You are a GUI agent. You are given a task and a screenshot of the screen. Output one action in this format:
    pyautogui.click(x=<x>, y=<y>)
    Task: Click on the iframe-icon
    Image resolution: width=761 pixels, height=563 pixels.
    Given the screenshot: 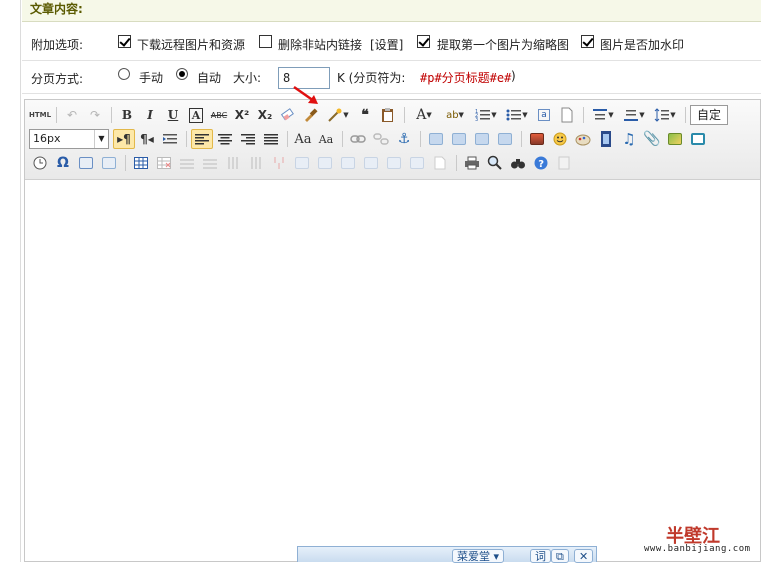 What is the action you would take?
    pyautogui.click(x=698, y=139)
    